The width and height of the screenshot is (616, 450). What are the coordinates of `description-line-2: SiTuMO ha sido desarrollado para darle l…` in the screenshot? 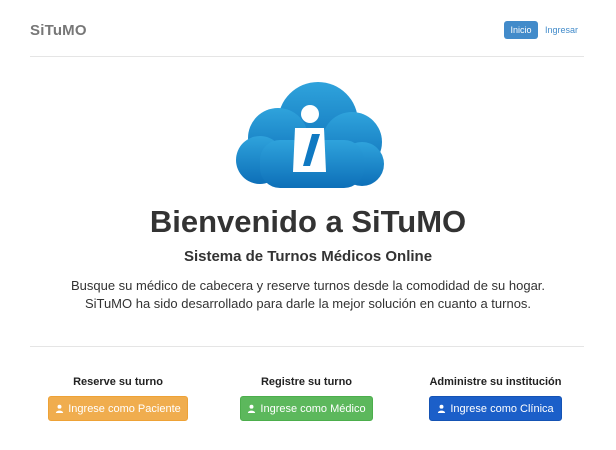 It's located at (308, 303).